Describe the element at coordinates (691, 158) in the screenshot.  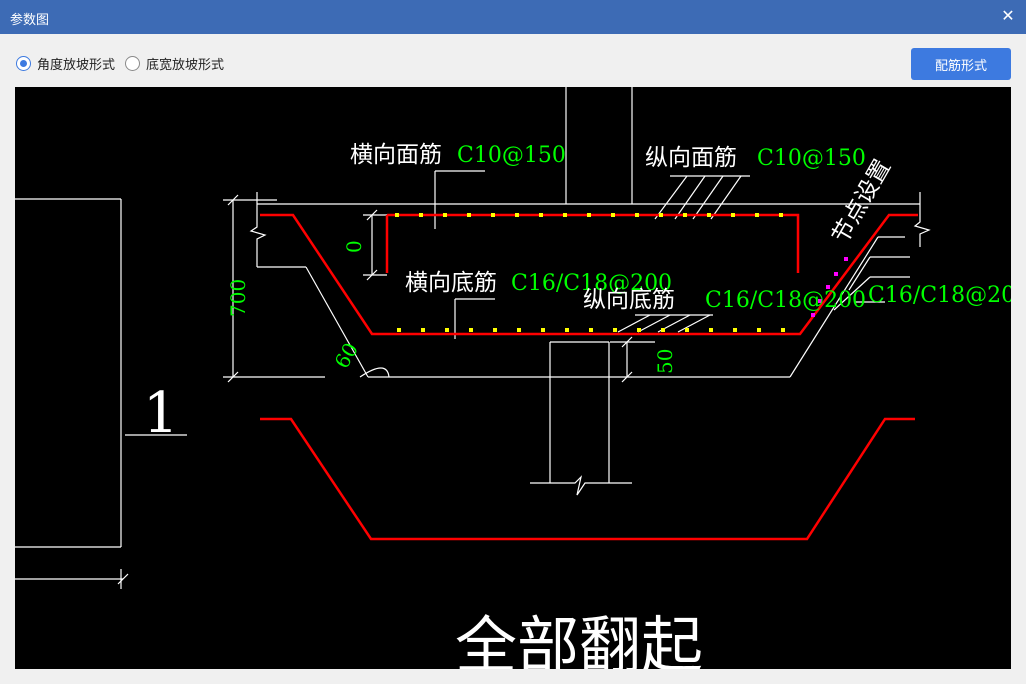
I see `label-longitudinal-top: 纵向面筋` at that location.